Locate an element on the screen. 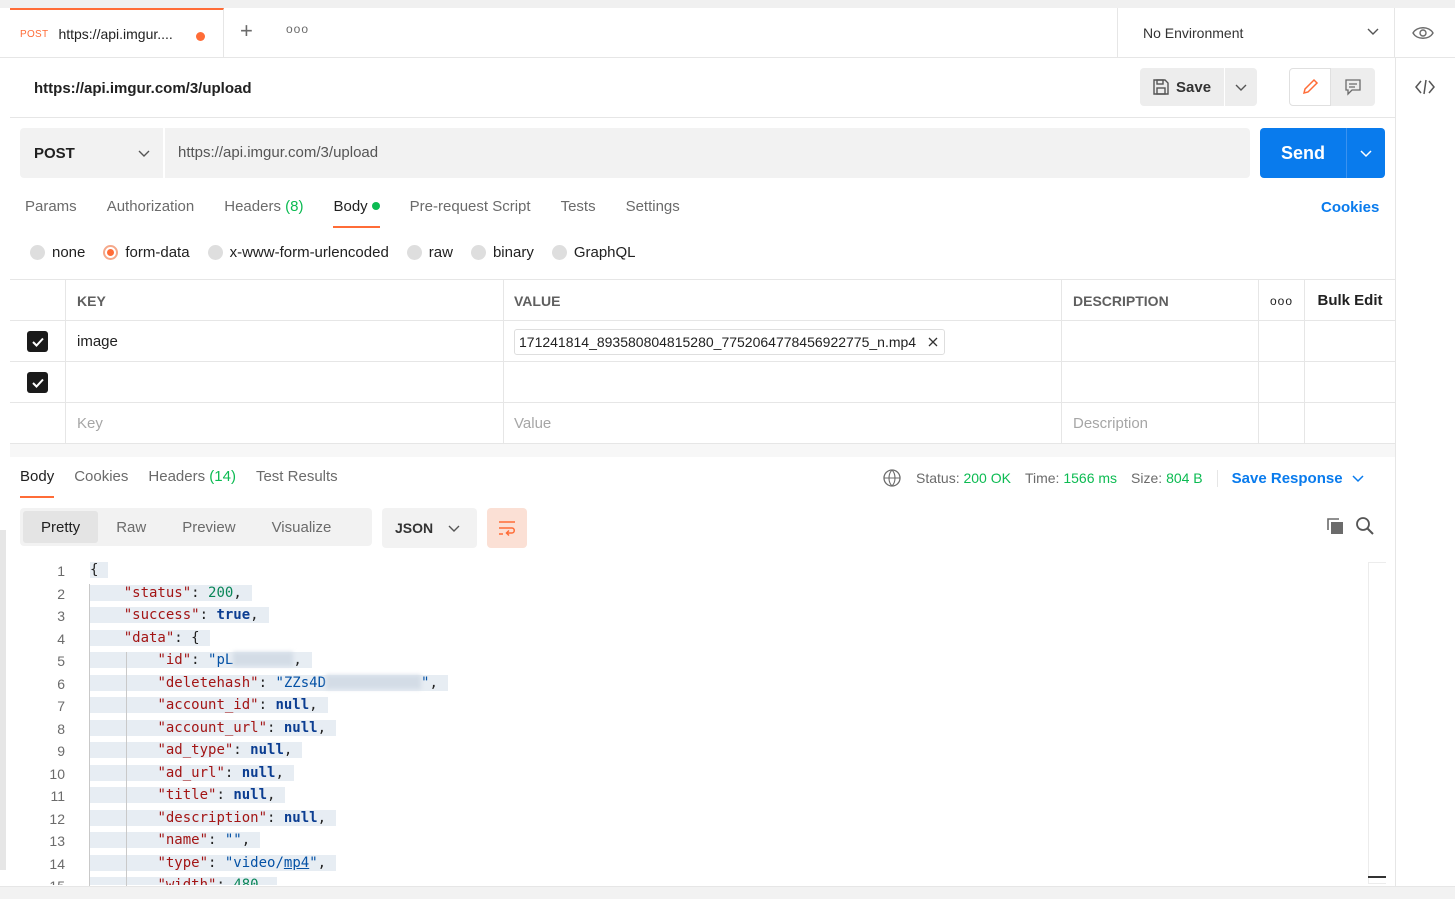  row-key-input: image is located at coordinates (285, 341).